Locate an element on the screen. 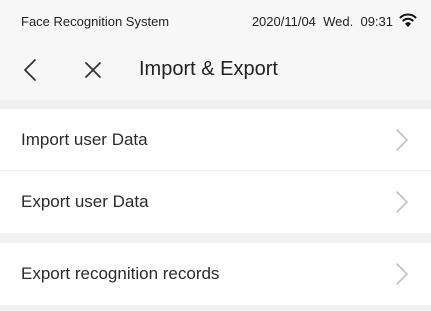 This screenshot has width=431, height=311. menu-item-label: Export user Data is located at coordinates (85, 201).